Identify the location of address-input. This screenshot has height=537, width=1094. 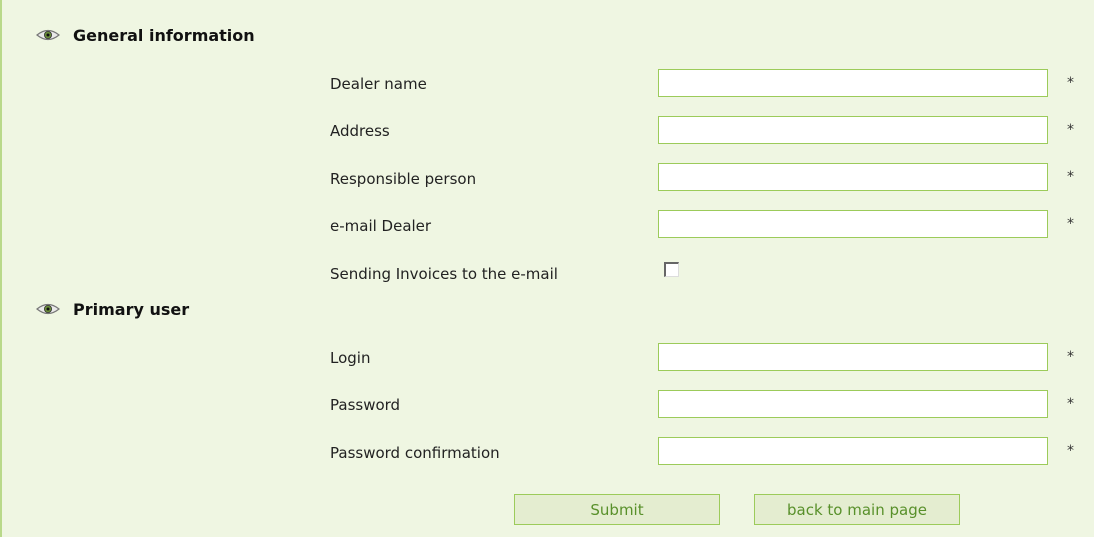
(853, 130).